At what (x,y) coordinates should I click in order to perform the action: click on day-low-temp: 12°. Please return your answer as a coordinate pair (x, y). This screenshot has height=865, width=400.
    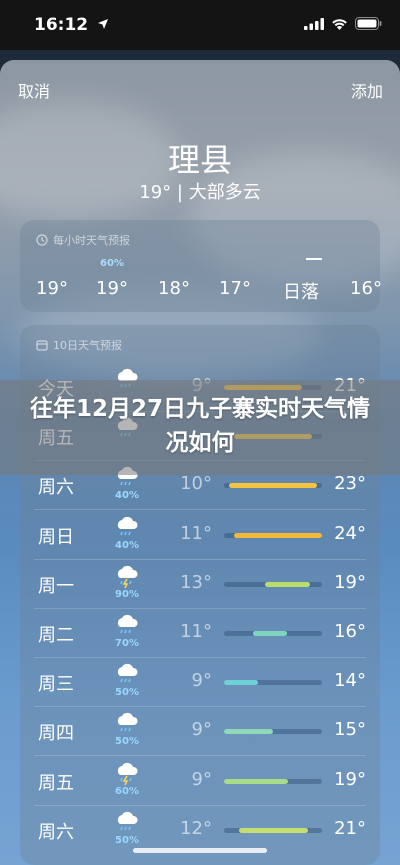
    Looking at the image, I should click on (196, 828).